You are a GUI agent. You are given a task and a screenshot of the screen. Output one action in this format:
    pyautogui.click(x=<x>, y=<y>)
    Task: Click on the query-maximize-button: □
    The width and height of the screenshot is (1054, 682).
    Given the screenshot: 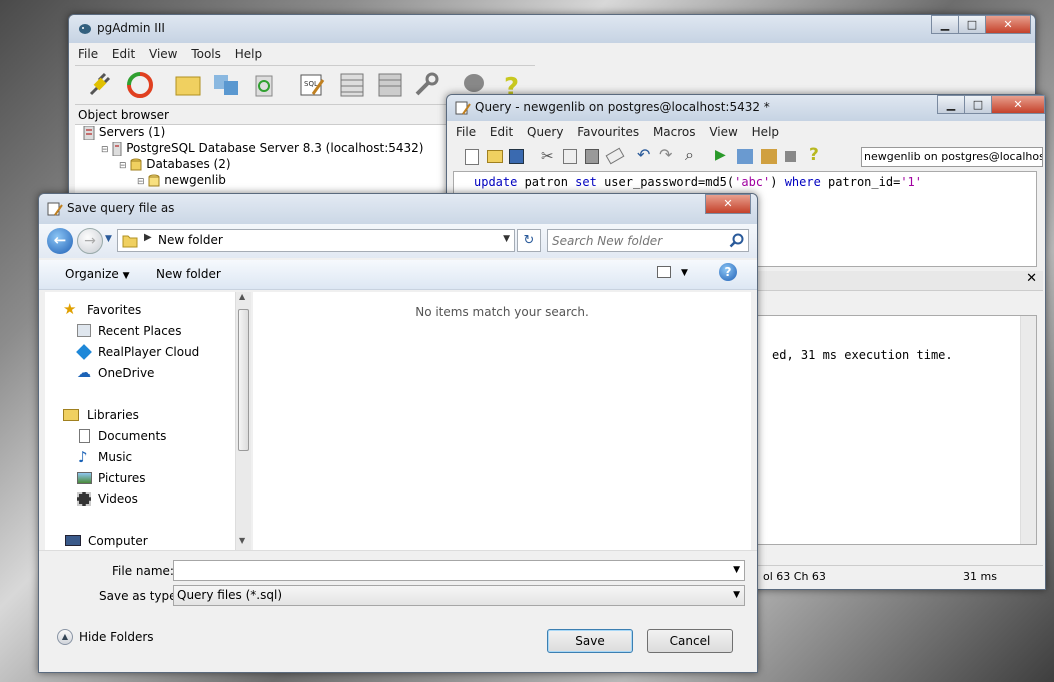 What is the action you would take?
    pyautogui.click(x=978, y=104)
    